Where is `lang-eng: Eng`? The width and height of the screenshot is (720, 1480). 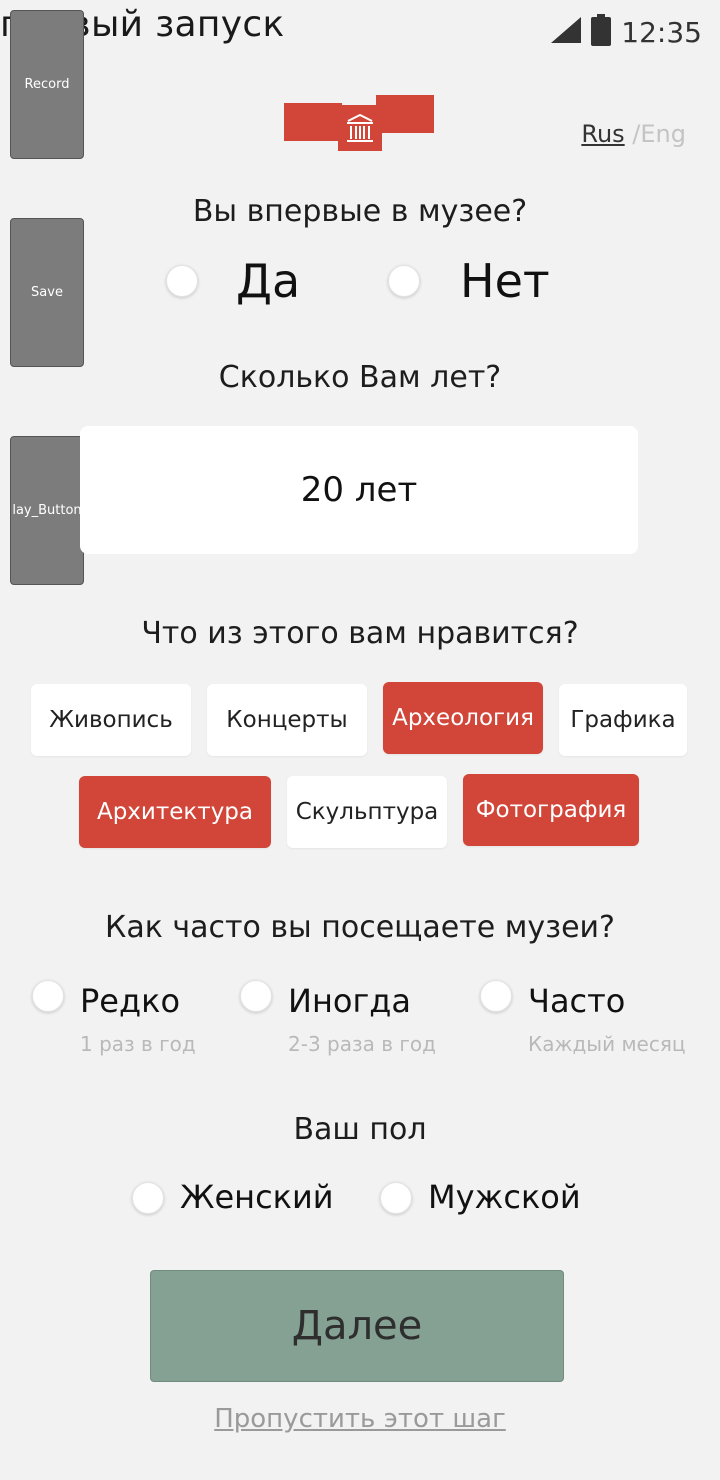 lang-eng: Eng is located at coordinates (663, 134).